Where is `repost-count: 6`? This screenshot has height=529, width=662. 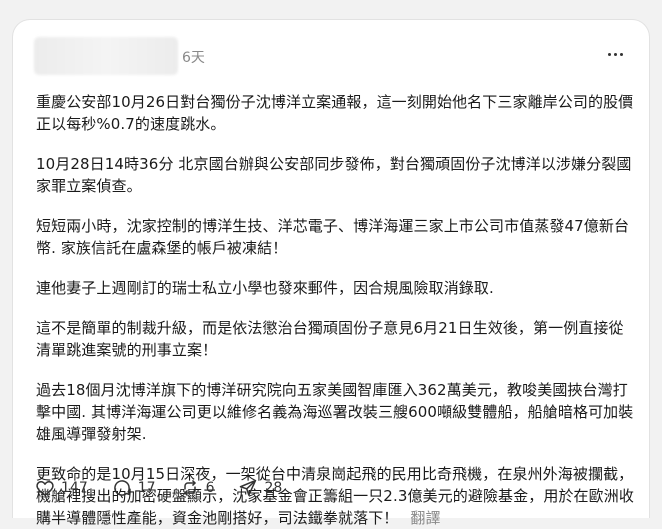 repost-count: 6 is located at coordinates (210, 488).